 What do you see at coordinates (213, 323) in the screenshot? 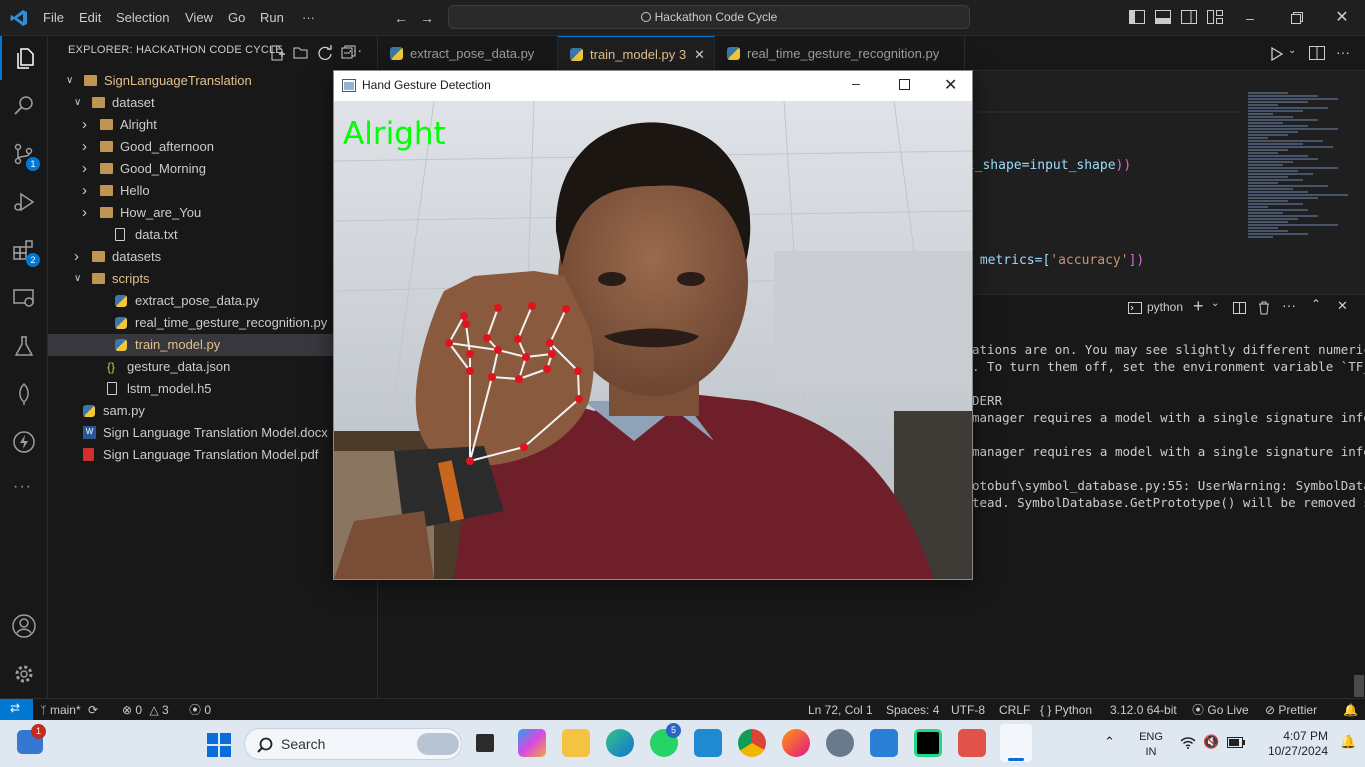
I see `tree-item: real_time_gesture_recognition.py` at bounding box center [213, 323].